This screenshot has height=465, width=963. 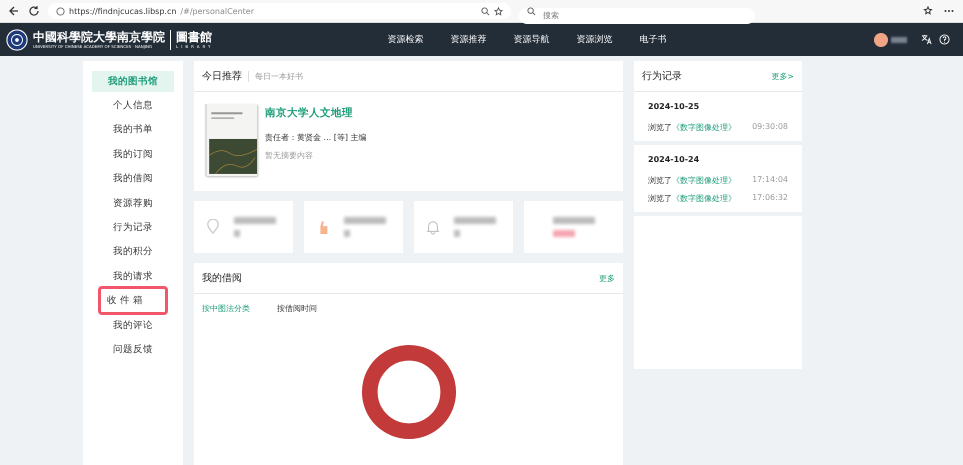 I want to click on activity-time: 17:14:04, so click(x=770, y=180).